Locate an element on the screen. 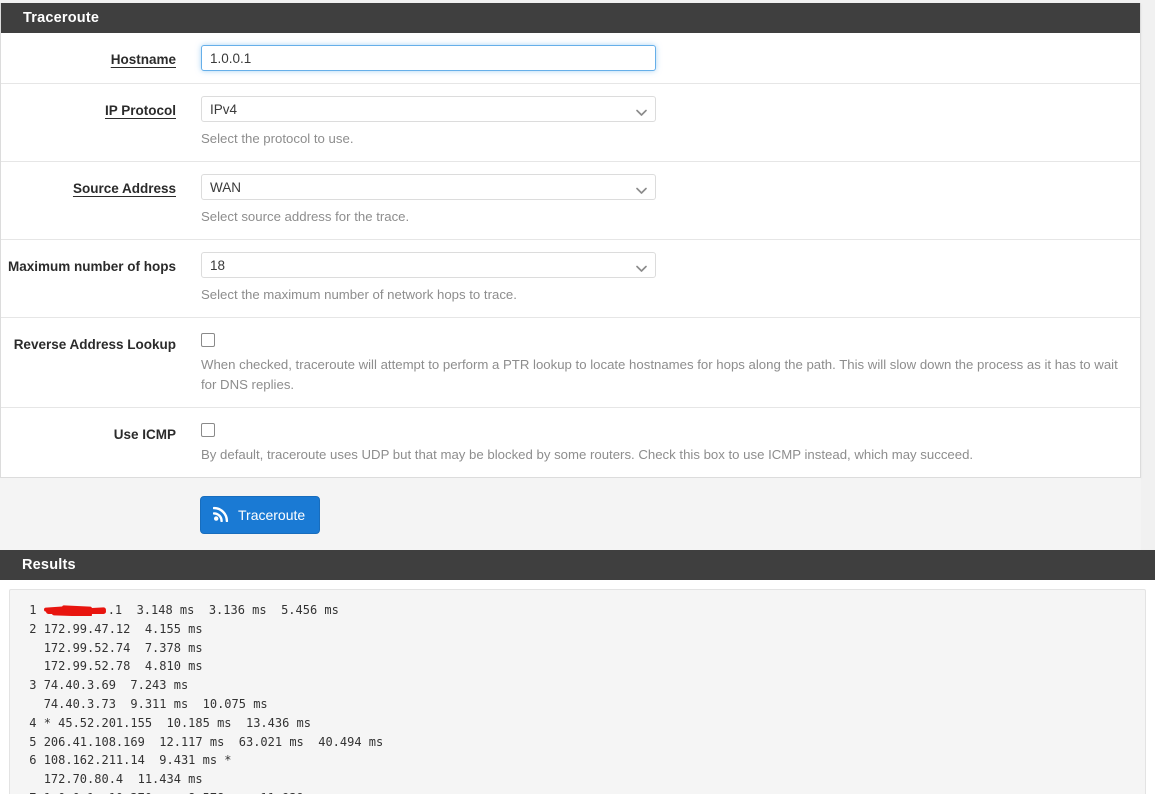 This screenshot has width=1155, height=794. use-icmp-checkbox is located at coordinates (208, 429).